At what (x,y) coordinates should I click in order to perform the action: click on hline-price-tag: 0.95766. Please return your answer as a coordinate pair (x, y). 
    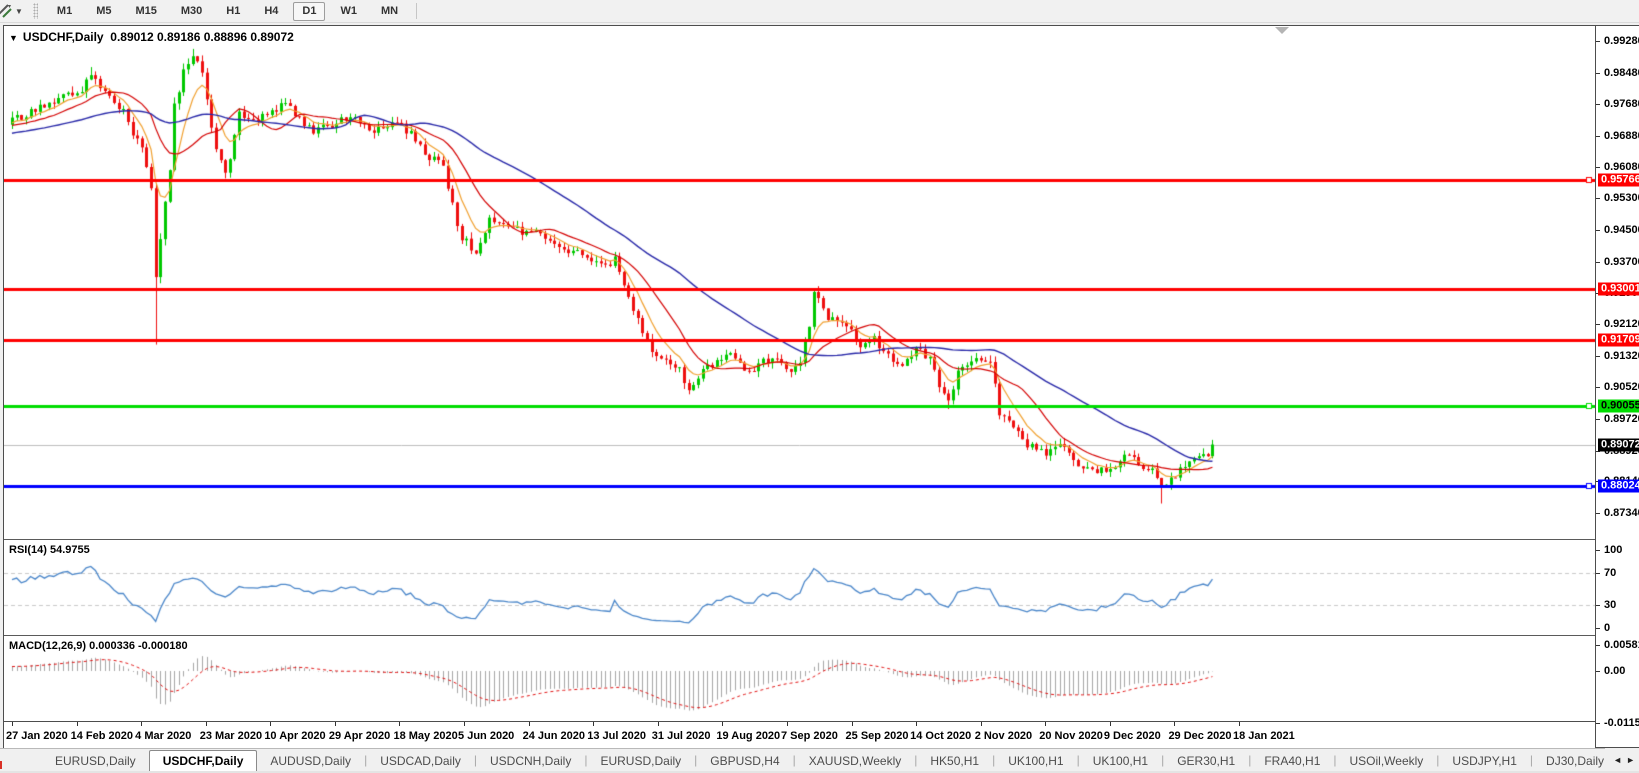
    Looking at the image, I should click on (1618, 180).